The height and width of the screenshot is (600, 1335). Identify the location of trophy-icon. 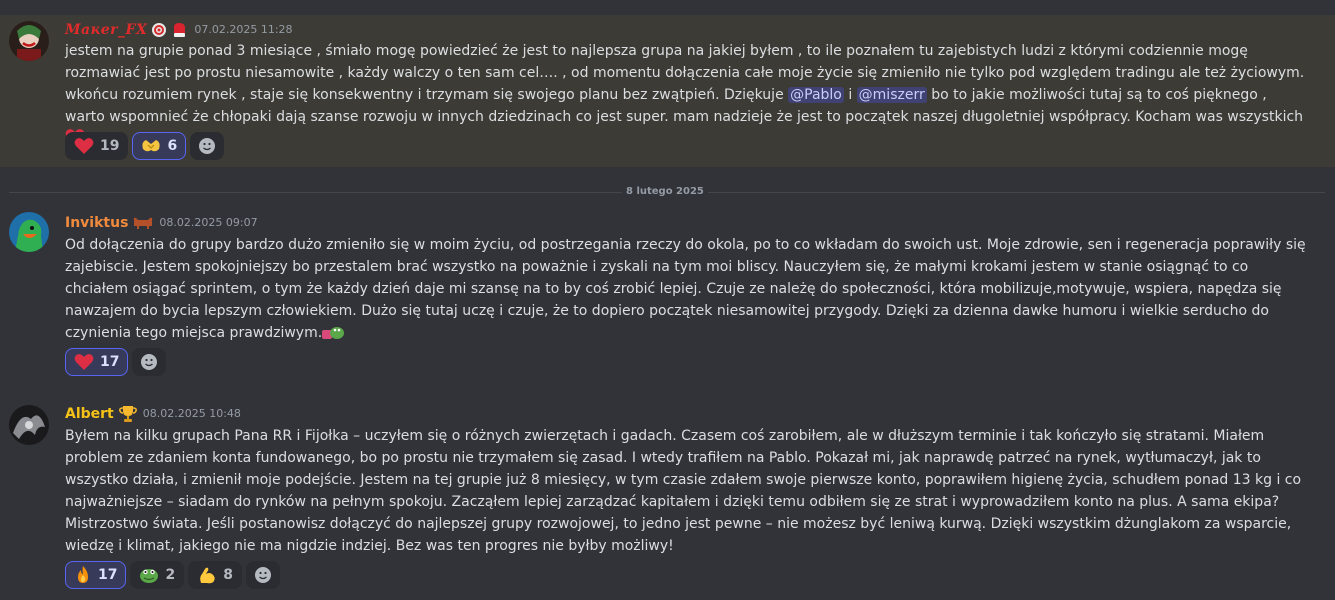
(128, 414).